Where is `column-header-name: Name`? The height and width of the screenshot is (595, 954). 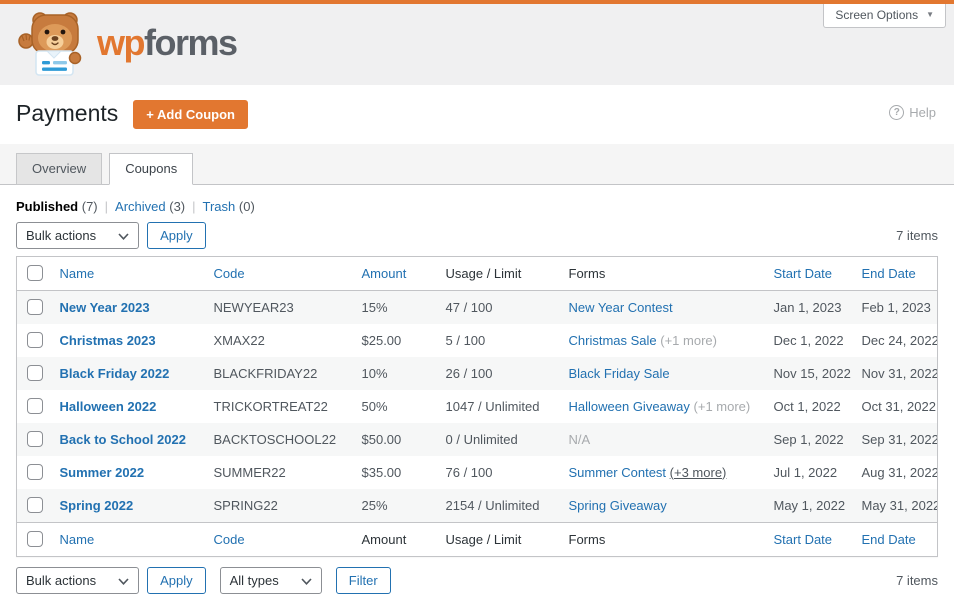
column-header-name: Name is located at coordinates (126, 273).